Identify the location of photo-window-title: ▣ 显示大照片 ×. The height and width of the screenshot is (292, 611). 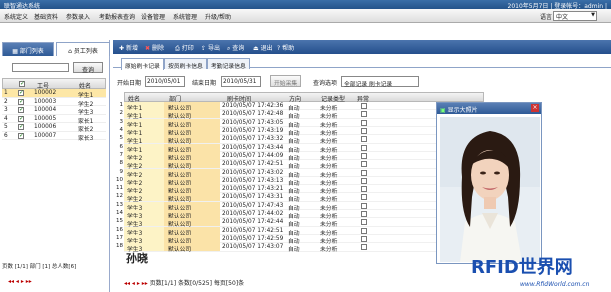
(489, 108).